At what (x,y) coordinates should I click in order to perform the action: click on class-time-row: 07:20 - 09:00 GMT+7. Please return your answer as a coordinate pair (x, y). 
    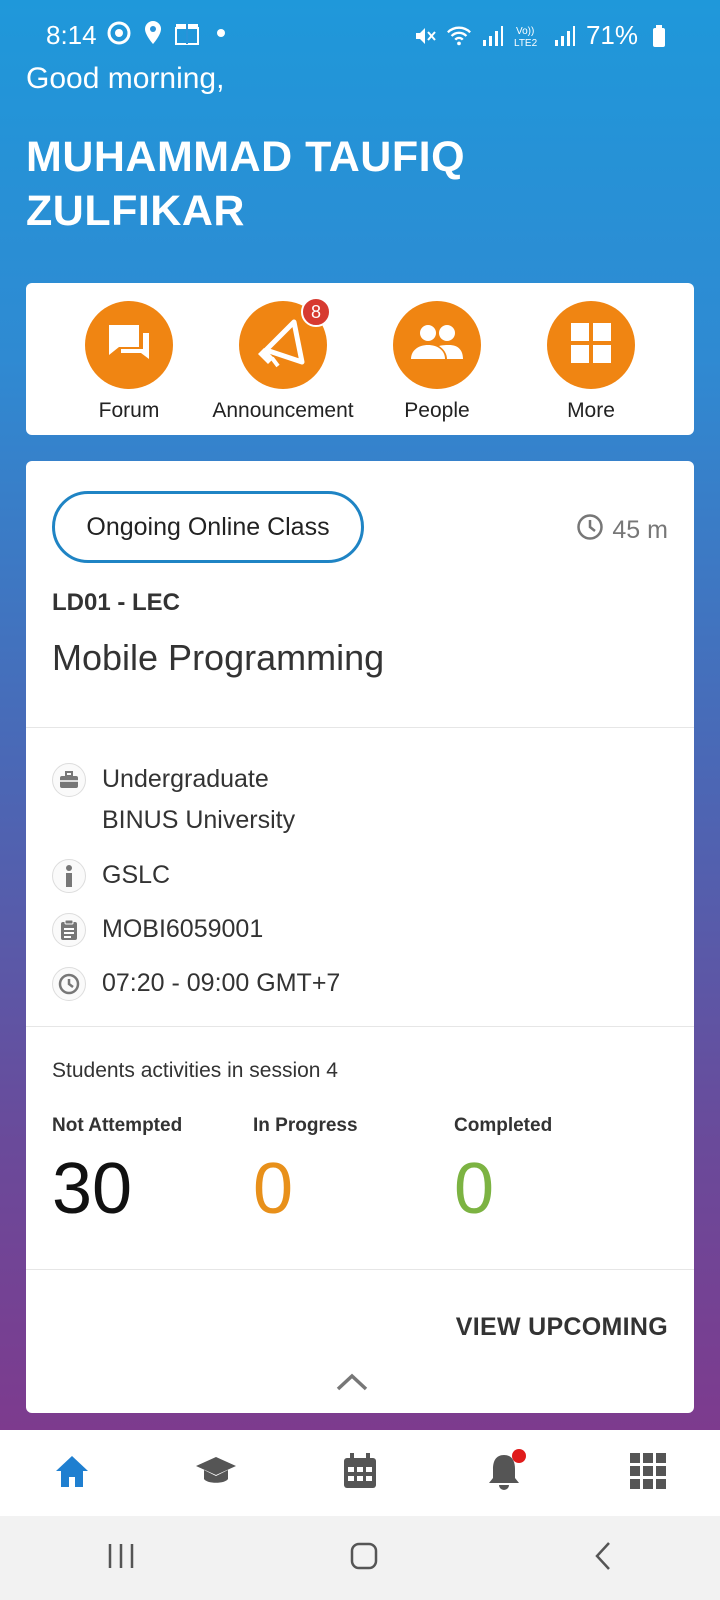
    Looking at the image, I should click on (196, 985).